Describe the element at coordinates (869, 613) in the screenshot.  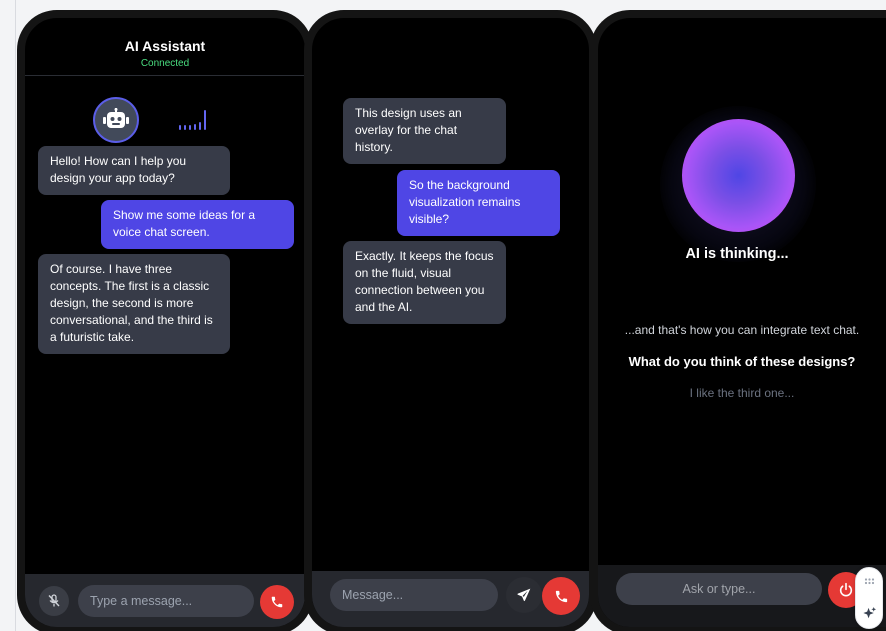
I see `sparkle-icon` at that location.